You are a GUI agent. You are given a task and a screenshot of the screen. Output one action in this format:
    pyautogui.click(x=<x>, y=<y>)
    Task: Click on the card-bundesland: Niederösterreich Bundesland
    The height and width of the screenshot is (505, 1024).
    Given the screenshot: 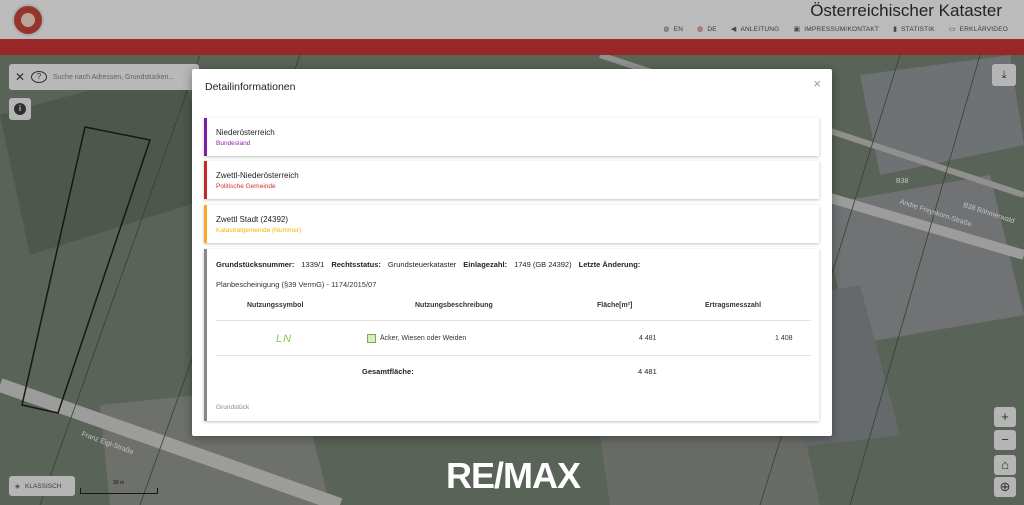 What is the action you would take?
    pyautogui.click(x=511, y=137)
    